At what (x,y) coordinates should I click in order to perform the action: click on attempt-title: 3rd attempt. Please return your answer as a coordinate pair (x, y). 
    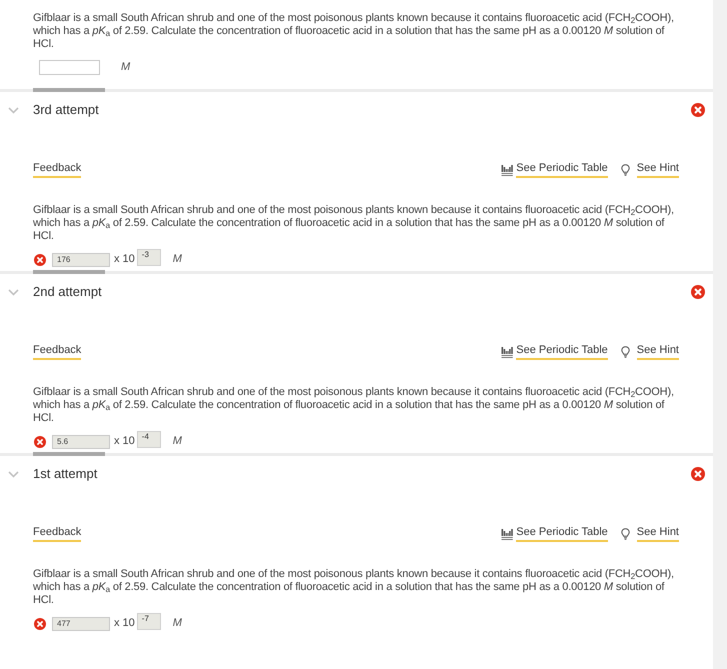
    Looking at the image, I should click on (66, 110).